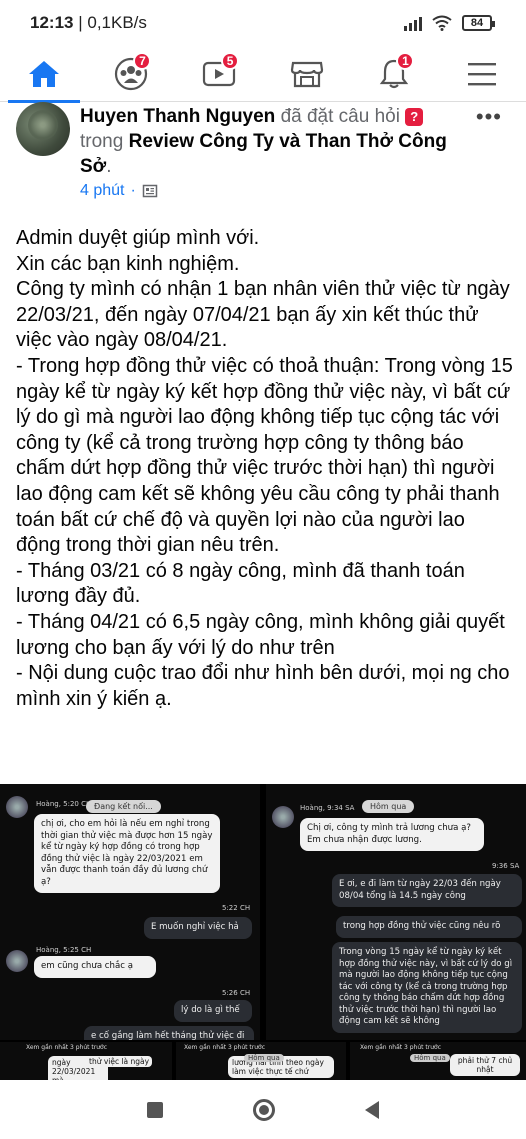 The width and height of the screenshot is (526, 1139). What do you see at coordinates (414, 117) in the screenshot?
I see `question-icon: ?` at bounding box center [414, 117].